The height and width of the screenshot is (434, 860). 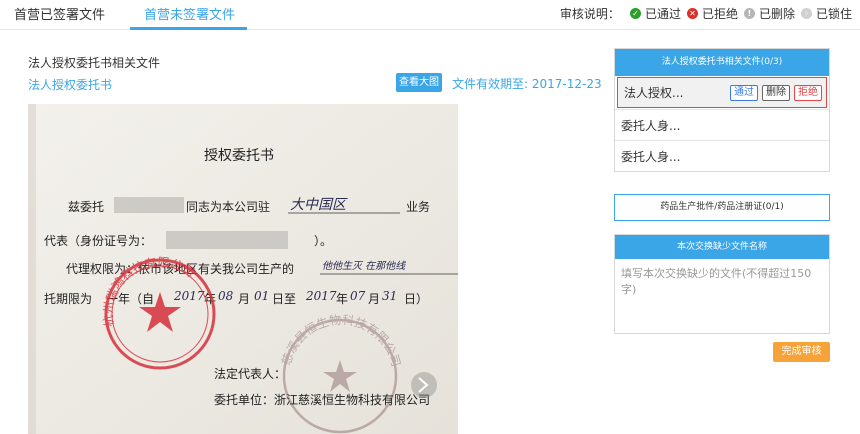 I want to click on check-circle-icon: ✓, so click(x=635, y=13).